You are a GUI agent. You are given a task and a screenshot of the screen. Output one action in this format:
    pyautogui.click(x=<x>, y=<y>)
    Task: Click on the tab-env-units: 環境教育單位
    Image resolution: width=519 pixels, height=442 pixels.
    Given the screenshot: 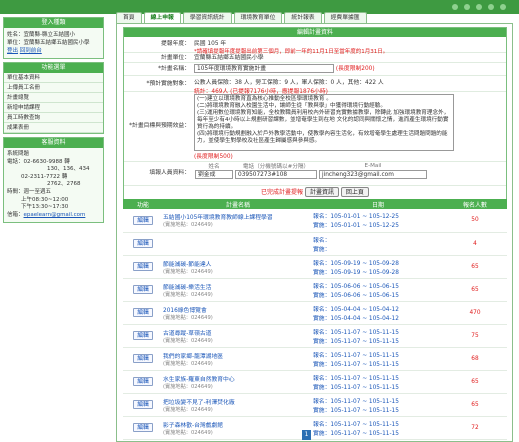 What is the action you would take?
    pyautogui.click(x=258, y=17)
    